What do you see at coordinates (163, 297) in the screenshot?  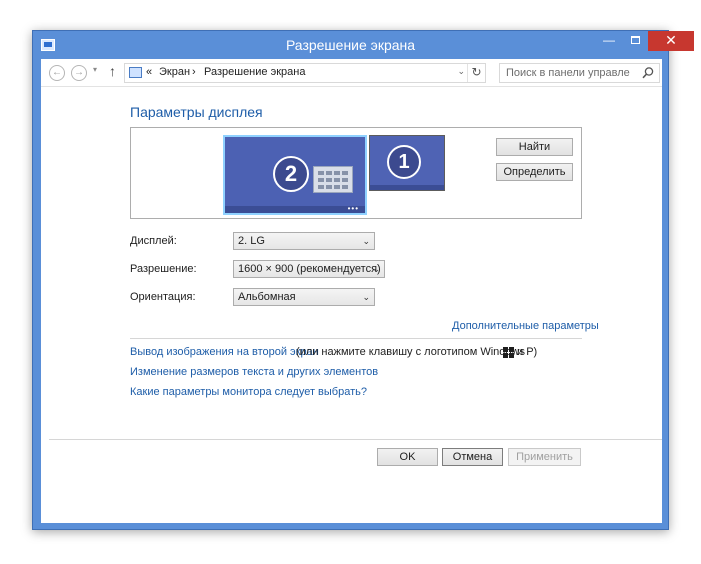 I see `orientation-label: Ориентация:` at bounding box center [163, 297].